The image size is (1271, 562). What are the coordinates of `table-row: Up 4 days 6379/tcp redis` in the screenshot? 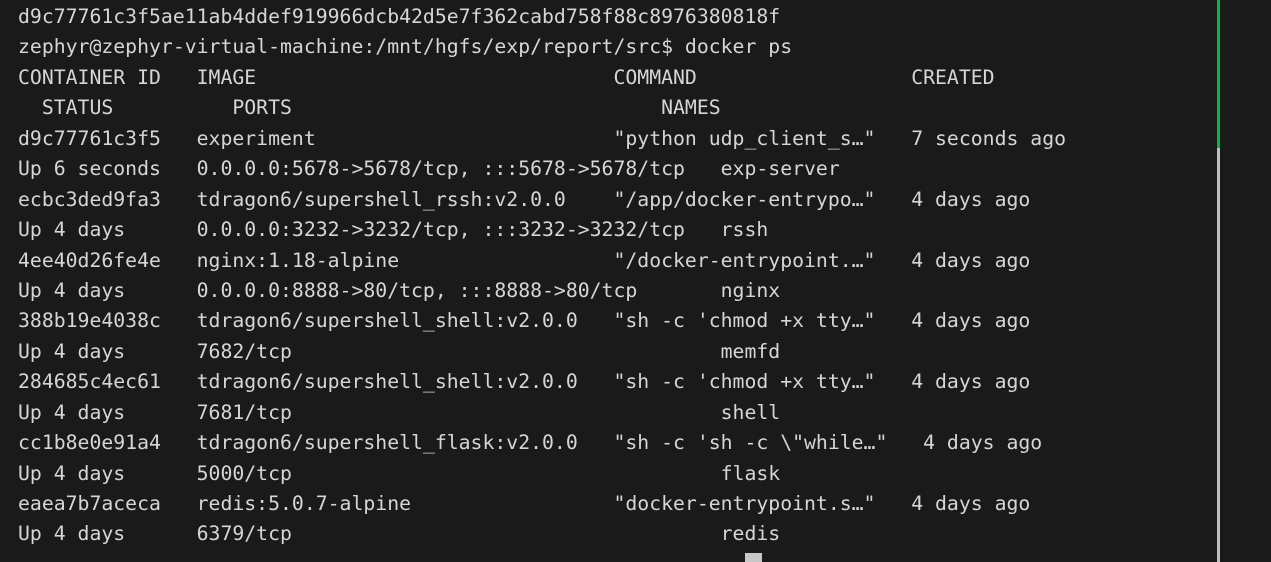 It's located at (399, 534).